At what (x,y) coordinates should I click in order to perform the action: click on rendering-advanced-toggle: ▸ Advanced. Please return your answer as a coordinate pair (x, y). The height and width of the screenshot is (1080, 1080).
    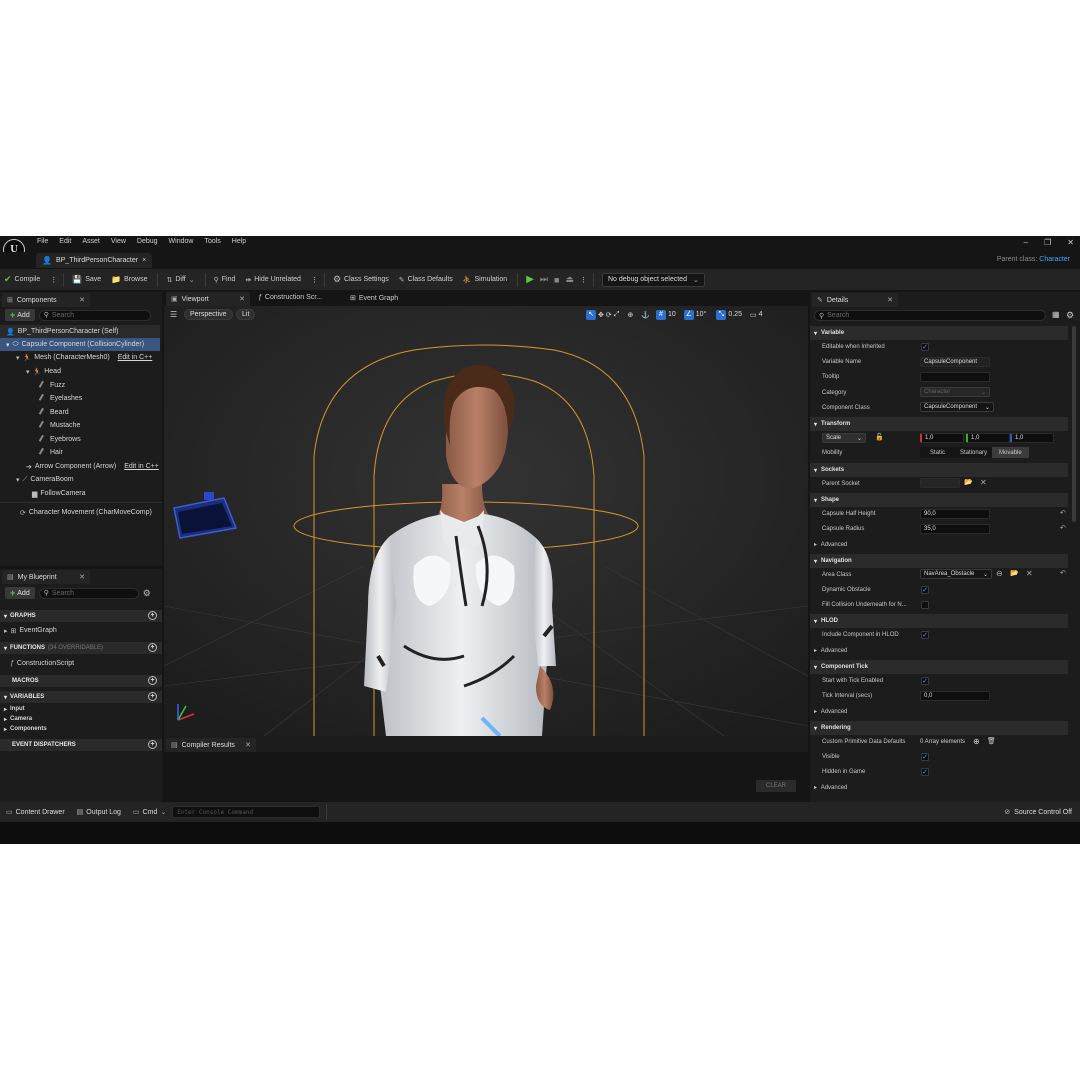
    Looking at the image, I should click on (830, 787).